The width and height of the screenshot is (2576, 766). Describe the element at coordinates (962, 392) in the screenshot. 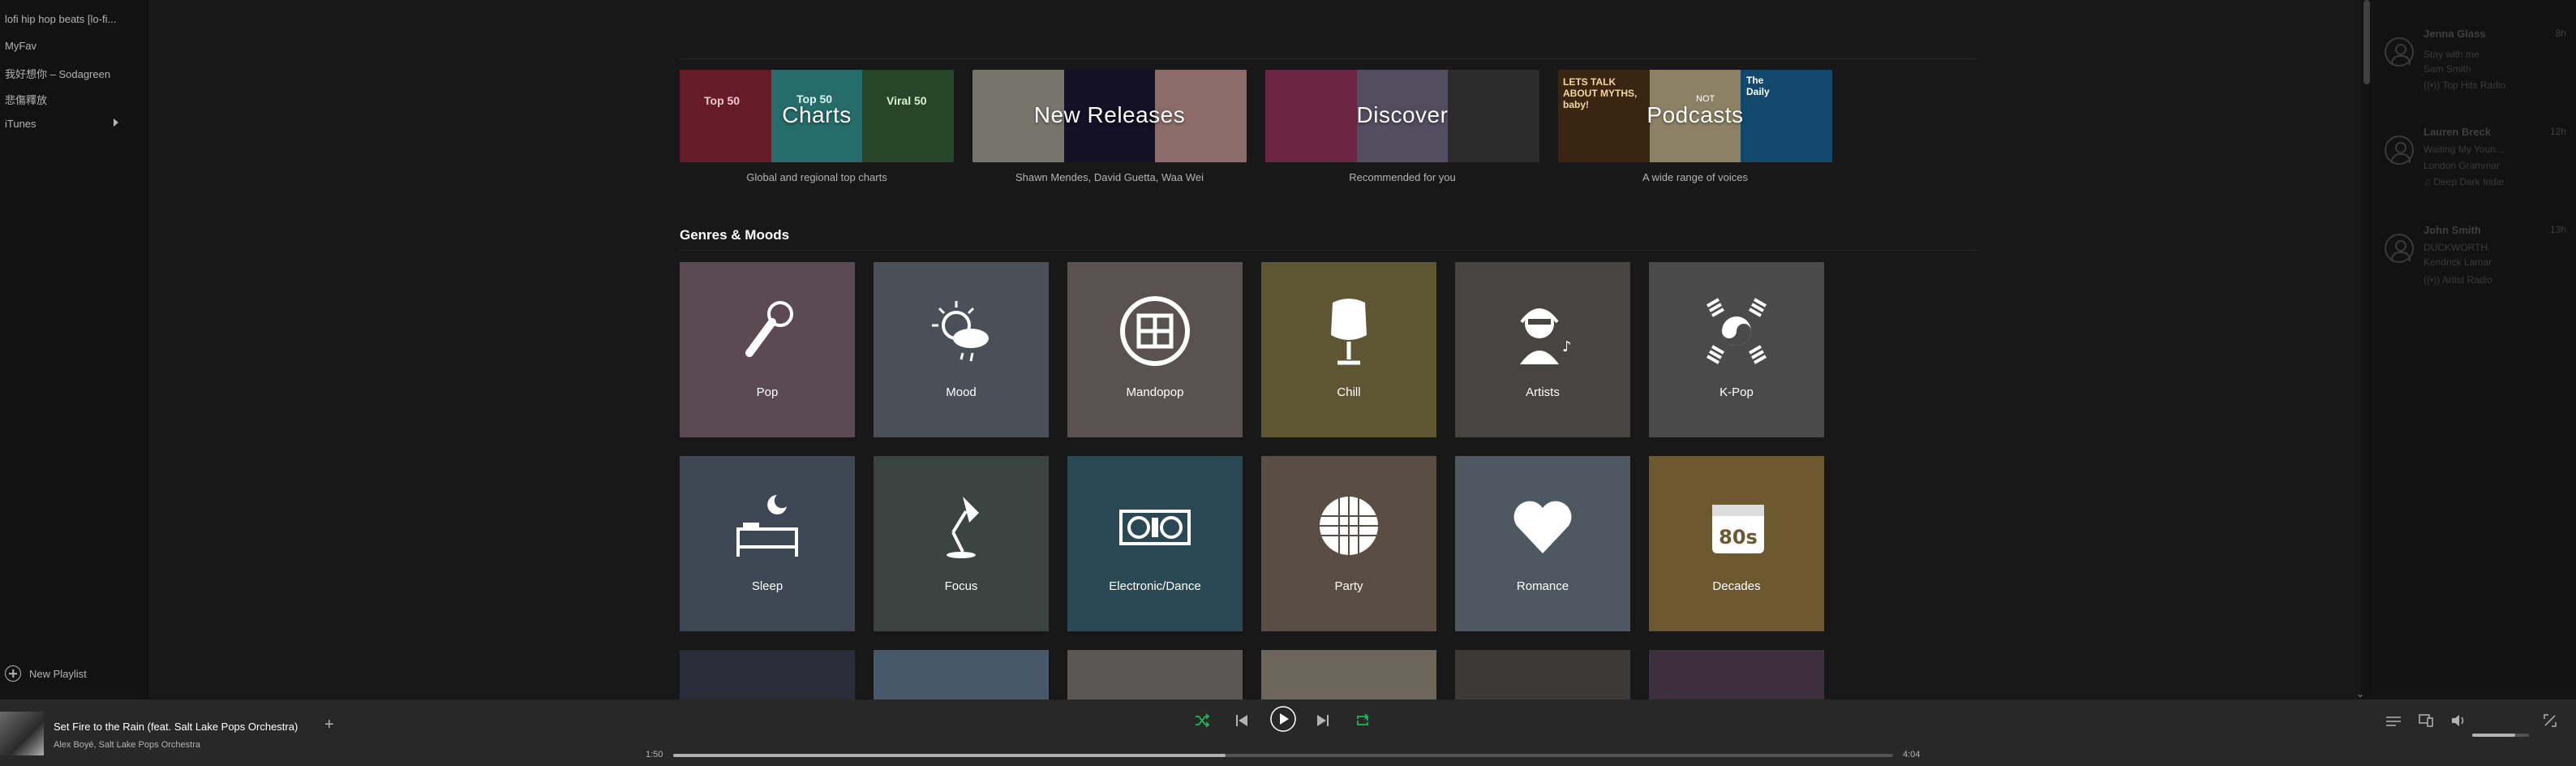

I see `genre-label: Mood` at that location.